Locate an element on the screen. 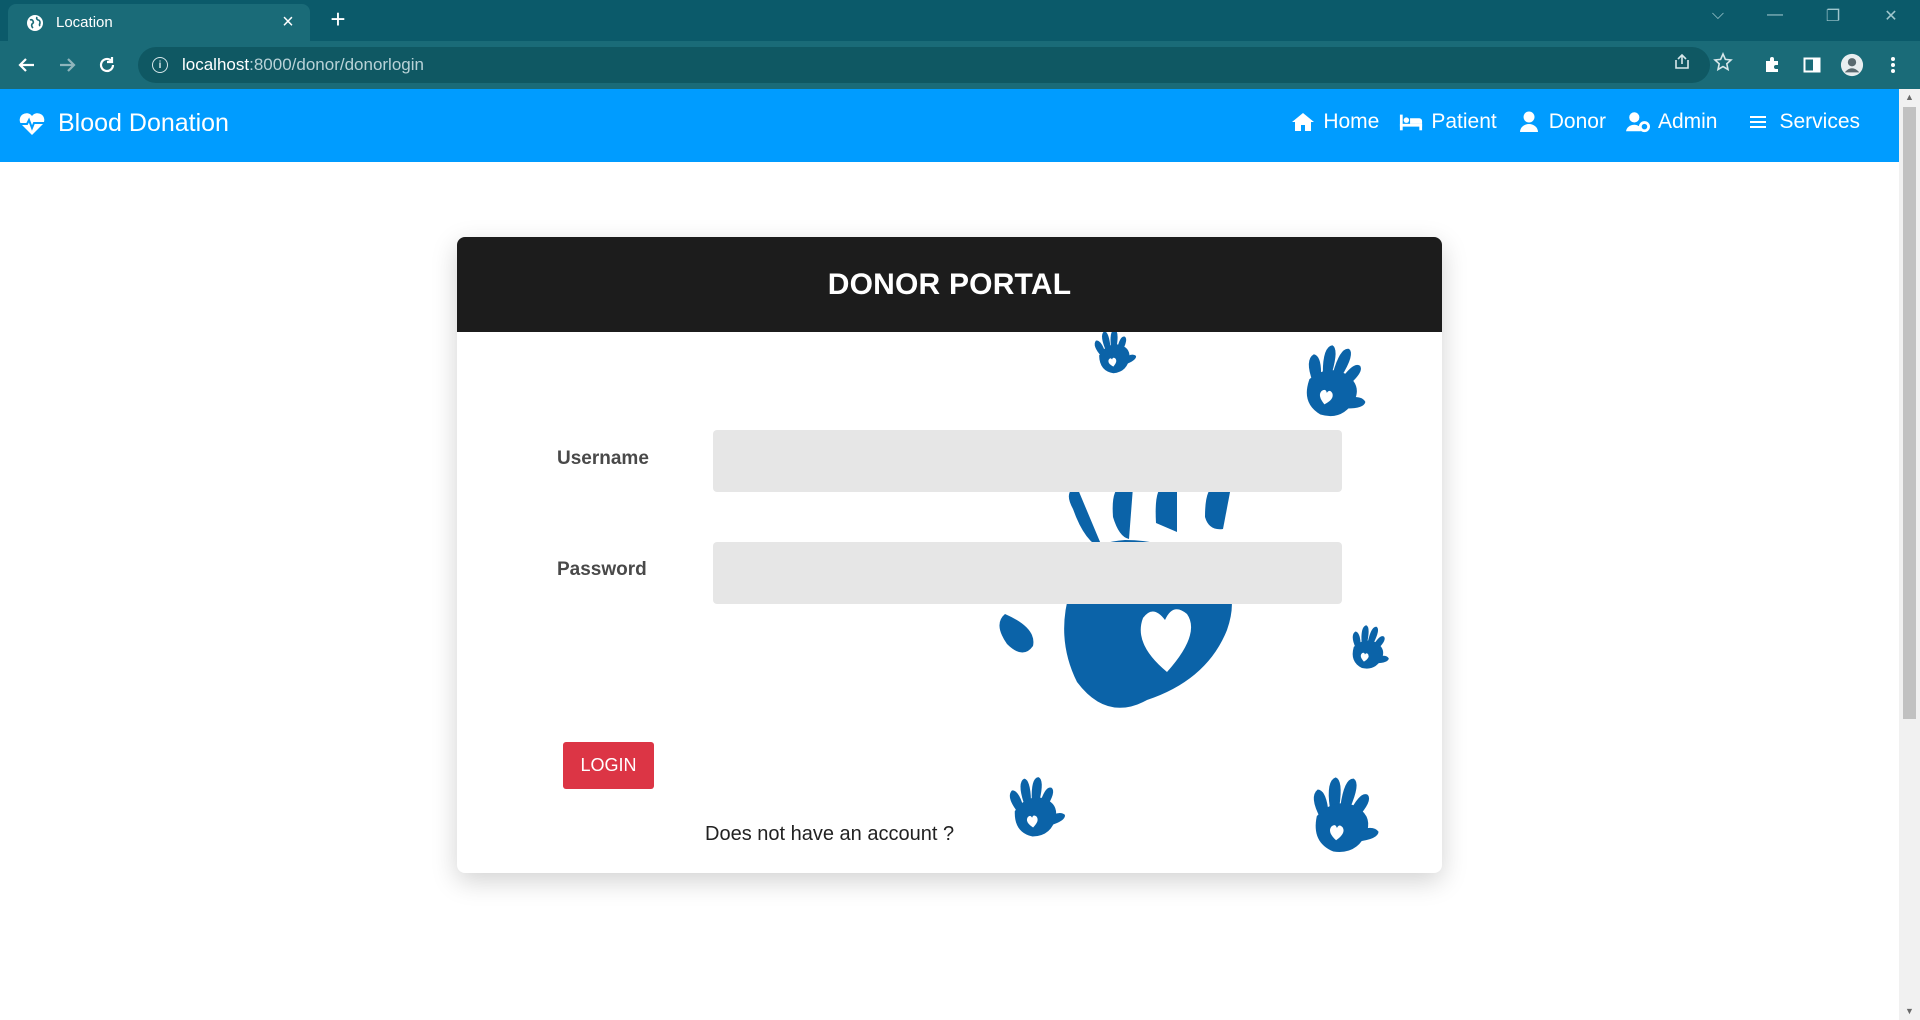  address-toolbar: i localhost:8000/donor/donorlogin is located at coordinates (960, 65).